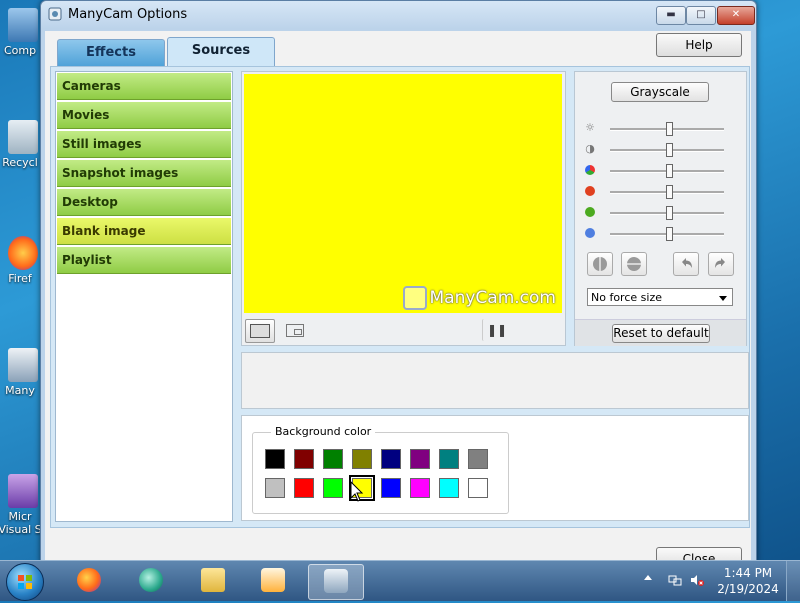 The image size is (800, 603). I want to click on force-size-select: No force size, so click(660, 297).